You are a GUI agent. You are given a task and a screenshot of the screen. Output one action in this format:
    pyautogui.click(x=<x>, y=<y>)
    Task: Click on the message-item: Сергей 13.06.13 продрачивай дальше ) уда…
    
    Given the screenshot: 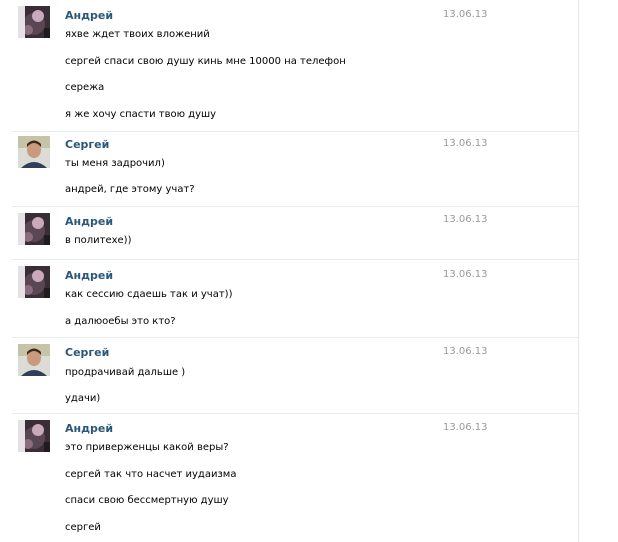 What is the action you would take?
    pyautogui.click(x=289, y=375)
    